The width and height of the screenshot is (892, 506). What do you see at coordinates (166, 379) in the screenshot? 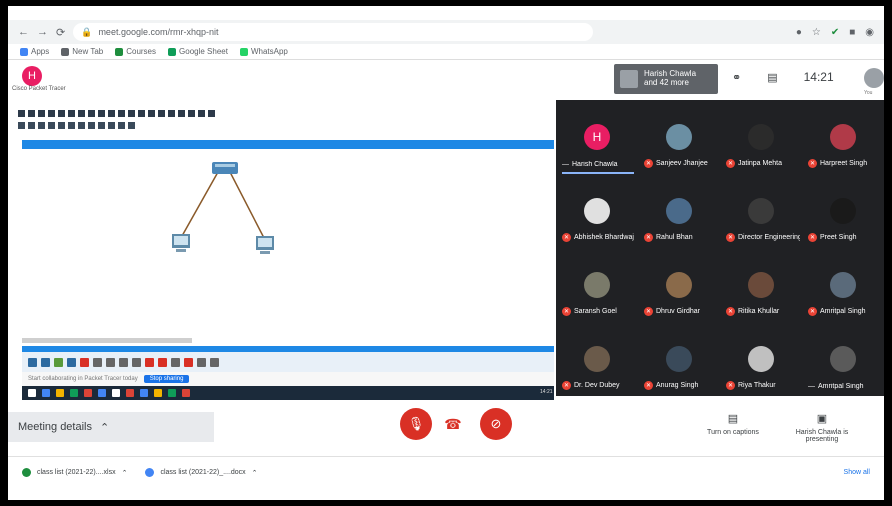
I see `stop-sharing-button: Stop sharing` at bounding box center [166, 379].